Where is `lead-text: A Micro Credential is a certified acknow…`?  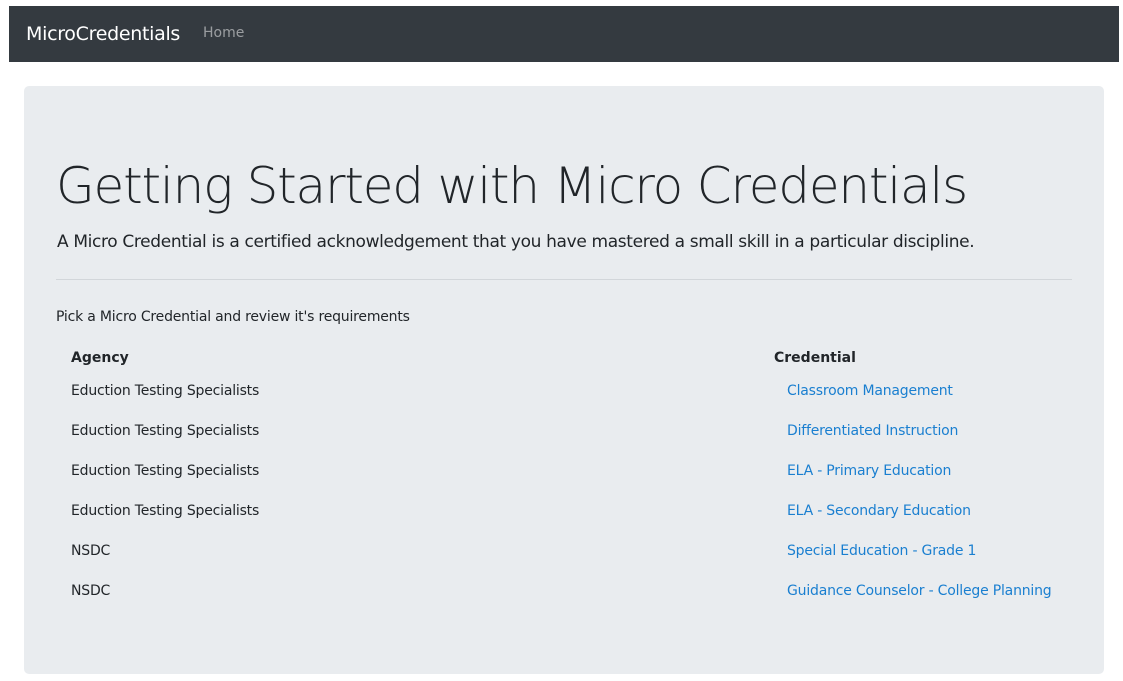 lead-text: A Micro Credential is a certified acknow… is located at coordinates (516, 242).